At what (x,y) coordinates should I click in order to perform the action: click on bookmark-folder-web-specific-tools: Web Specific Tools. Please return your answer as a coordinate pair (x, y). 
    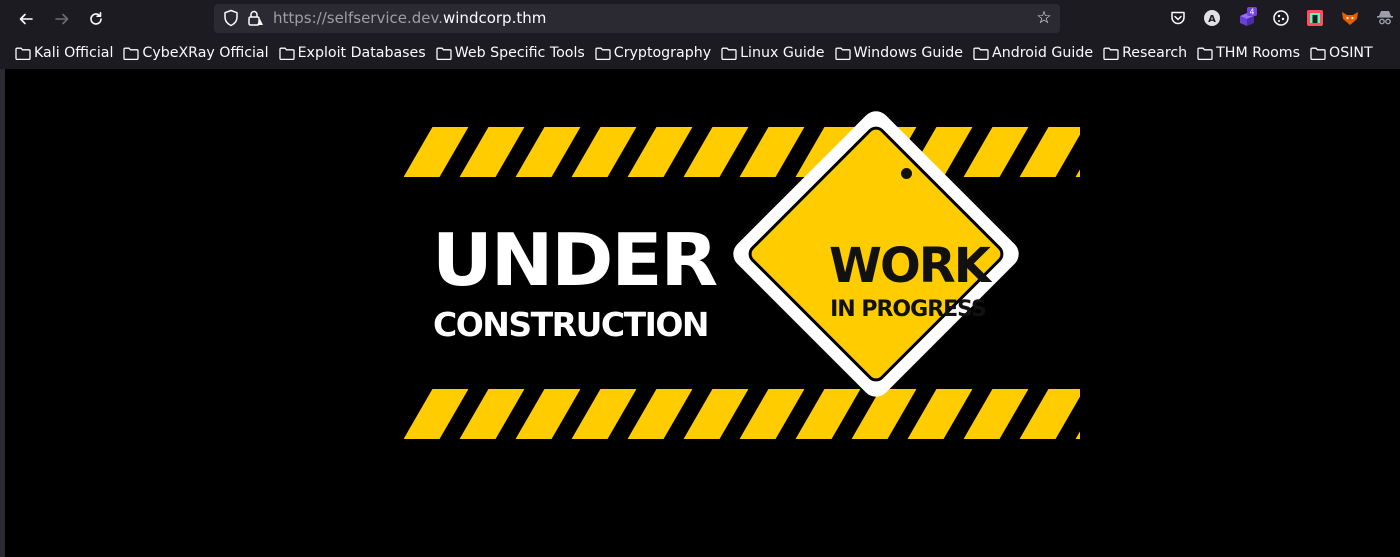
    Looking at the image, I should click on (510, 53).